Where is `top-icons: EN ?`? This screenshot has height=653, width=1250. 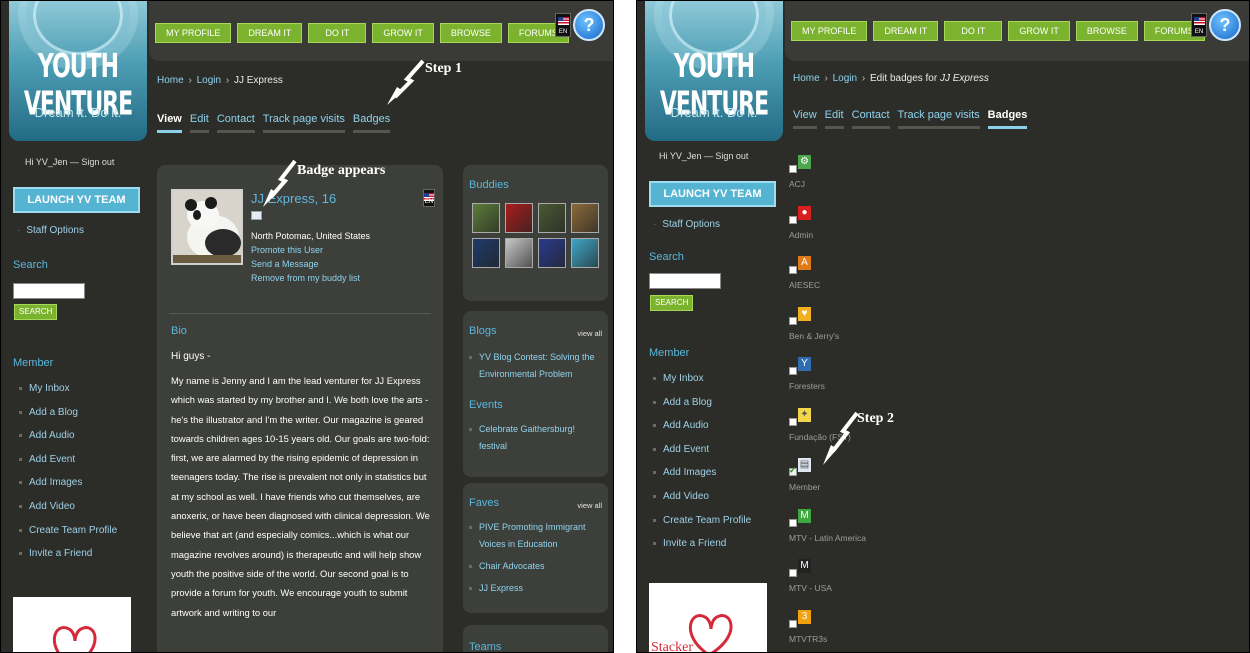
top-icons: EN ? is located at coordinates (580, 25).